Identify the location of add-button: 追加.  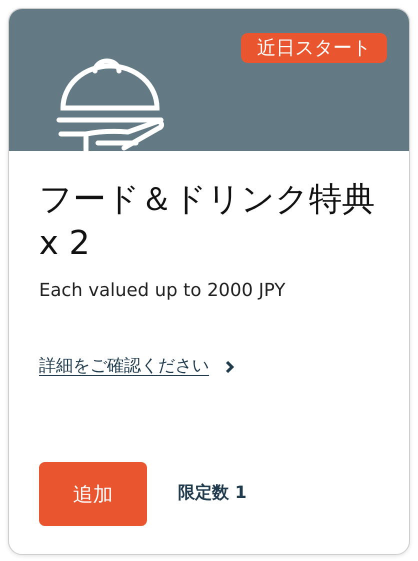
(93, 494).